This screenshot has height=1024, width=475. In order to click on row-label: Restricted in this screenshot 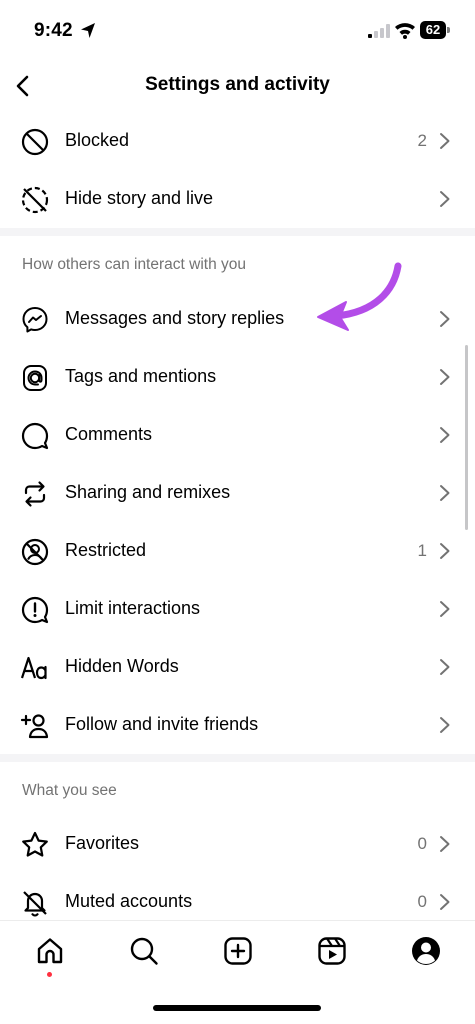, I will do `click(106, 550)`.